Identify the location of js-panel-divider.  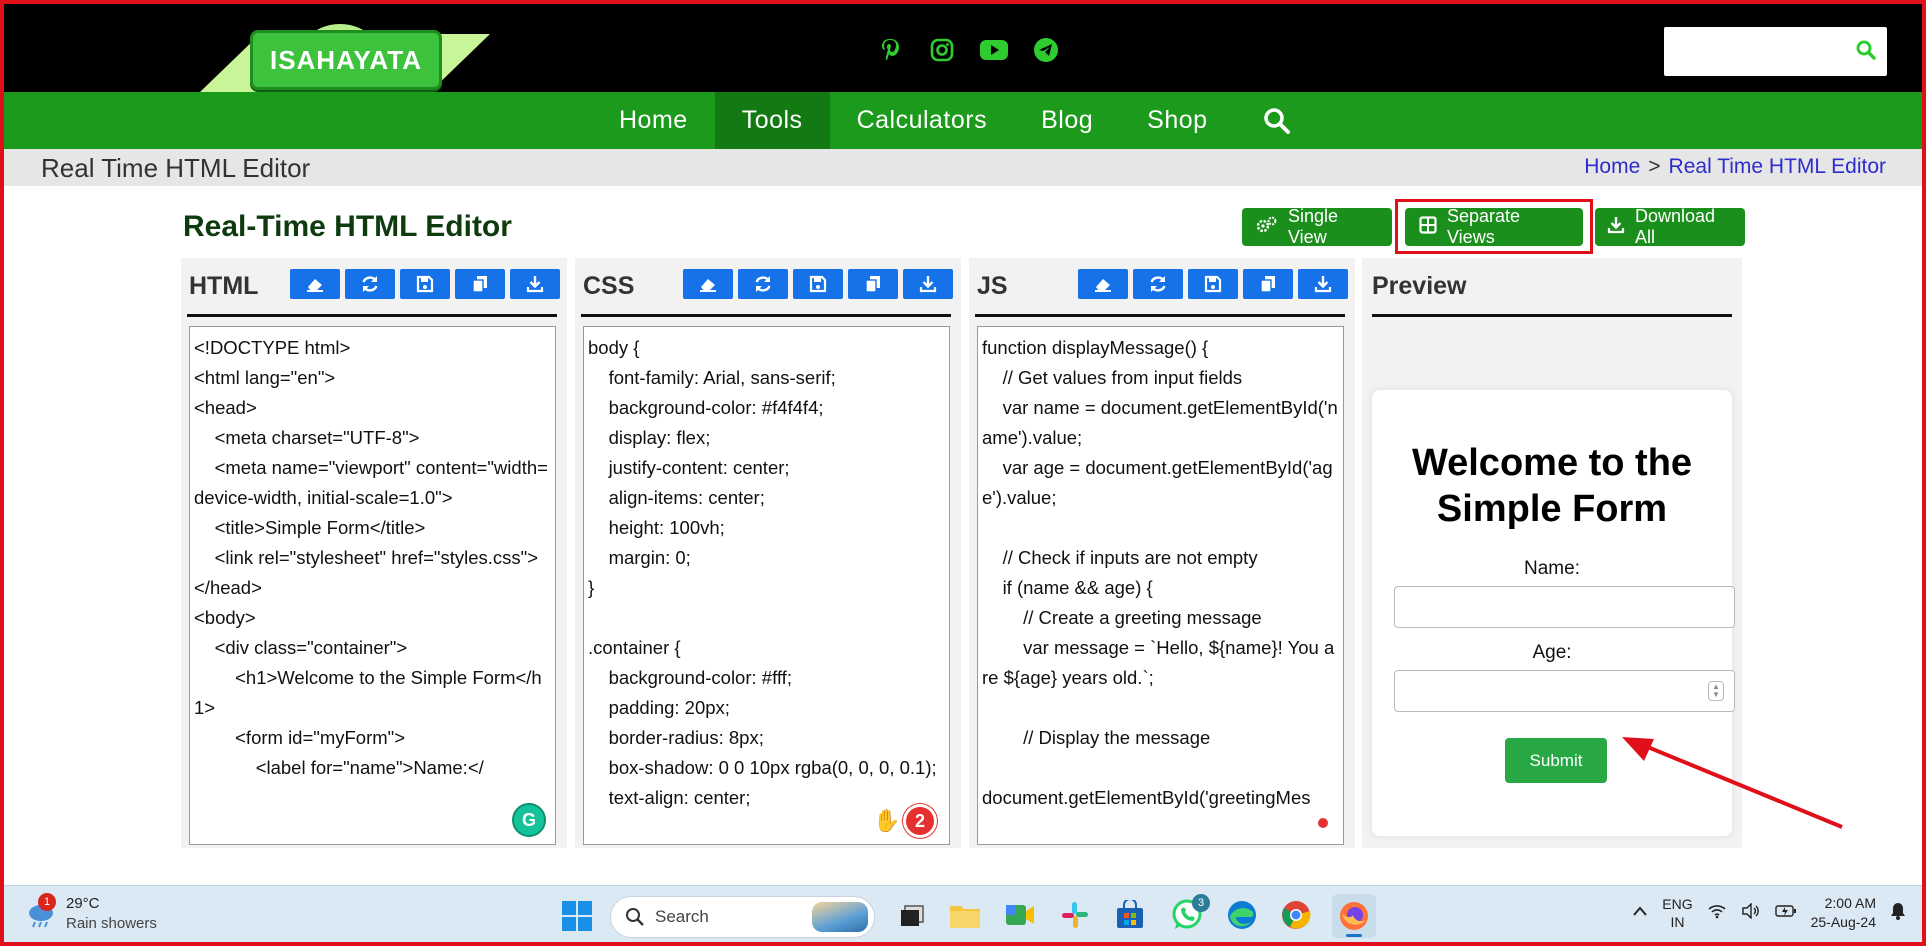
(1160, 315).